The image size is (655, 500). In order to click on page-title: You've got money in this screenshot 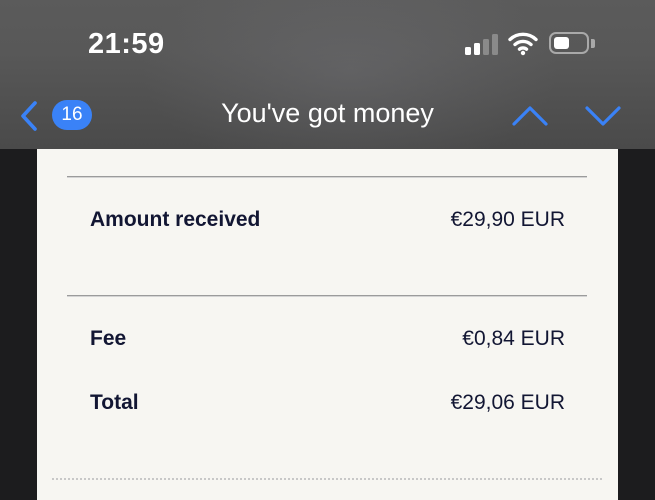, I will do `click(327, 113)`.